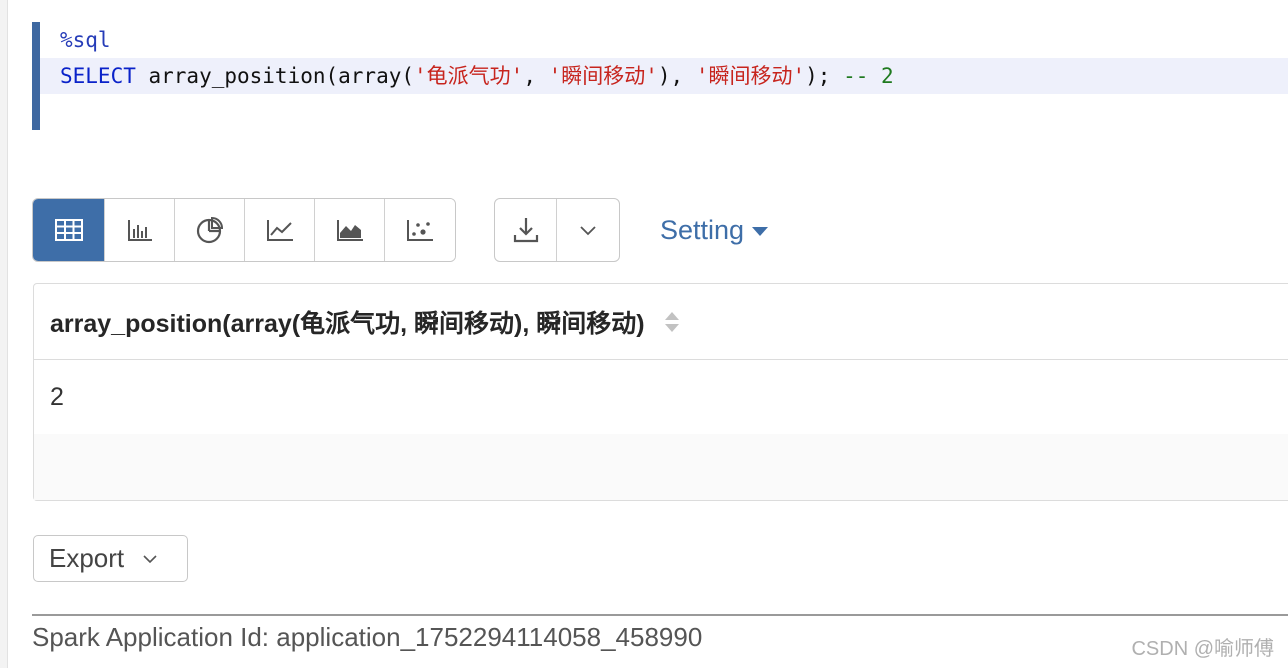 This screenshot has height=668, width=1288. I want to click on download-button-group, so click(557, 230).